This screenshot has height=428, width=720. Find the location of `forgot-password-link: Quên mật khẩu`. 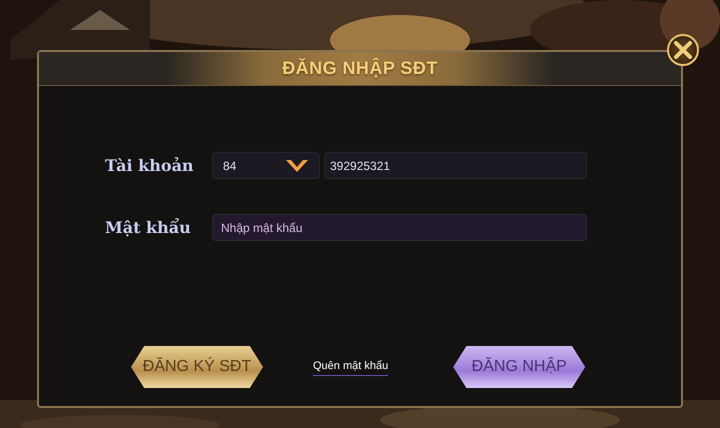

forgot-password-link: Quên mật khẩu is located at coordinates (350, 367).